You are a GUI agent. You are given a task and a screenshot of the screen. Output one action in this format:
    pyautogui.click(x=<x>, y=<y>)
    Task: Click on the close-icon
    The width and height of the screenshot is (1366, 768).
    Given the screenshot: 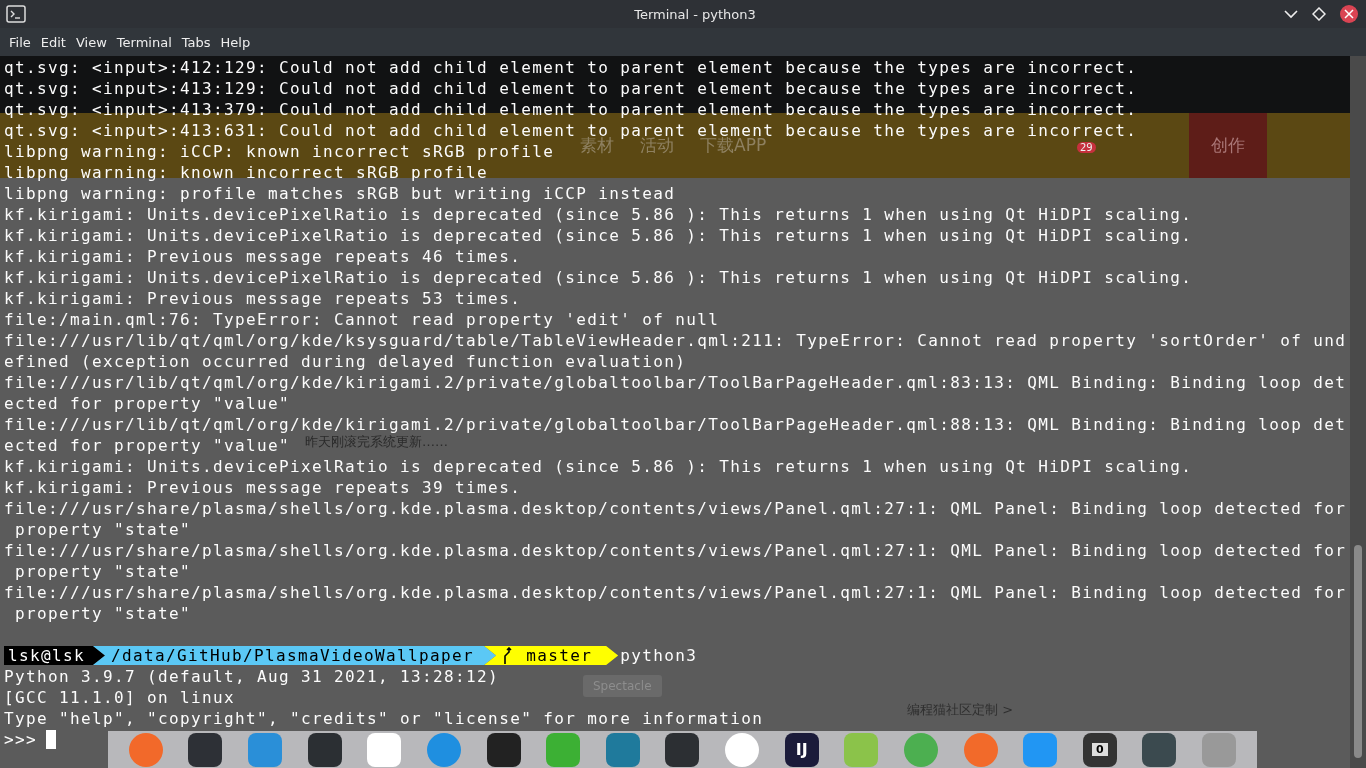 What is the action you would take?
    pyautogui.click(x=1349, y=14)
    